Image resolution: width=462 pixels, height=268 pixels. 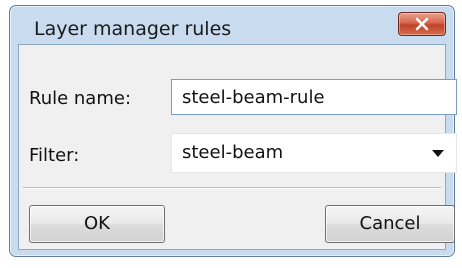 I want to click on close-x-icon, so click(x=422, y=24).